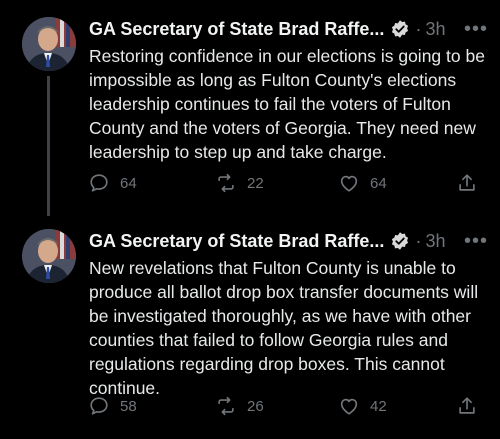 The height and width of the screenshot is (439, 500). Describe the element at coordinates (112, 183) in the screenshot. I see `reply-button: 64` at that location.